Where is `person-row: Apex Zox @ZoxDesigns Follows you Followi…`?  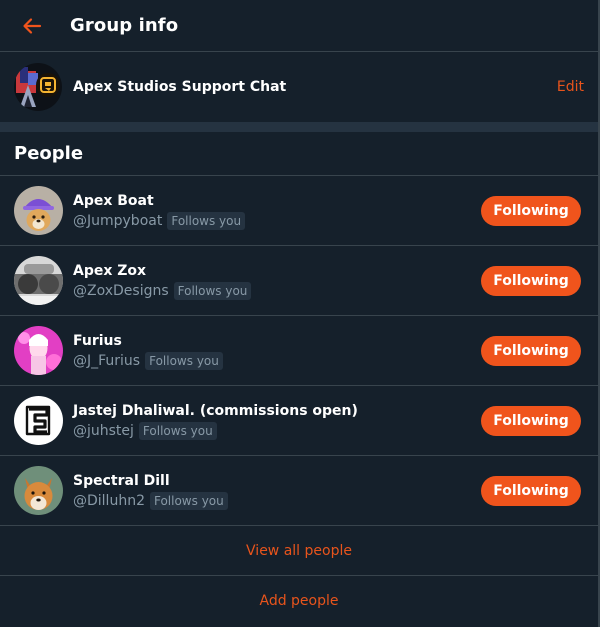 person-row: Apex Zox @ZoxDesigns Follows you Followi… is located at coordinates (299, 281).